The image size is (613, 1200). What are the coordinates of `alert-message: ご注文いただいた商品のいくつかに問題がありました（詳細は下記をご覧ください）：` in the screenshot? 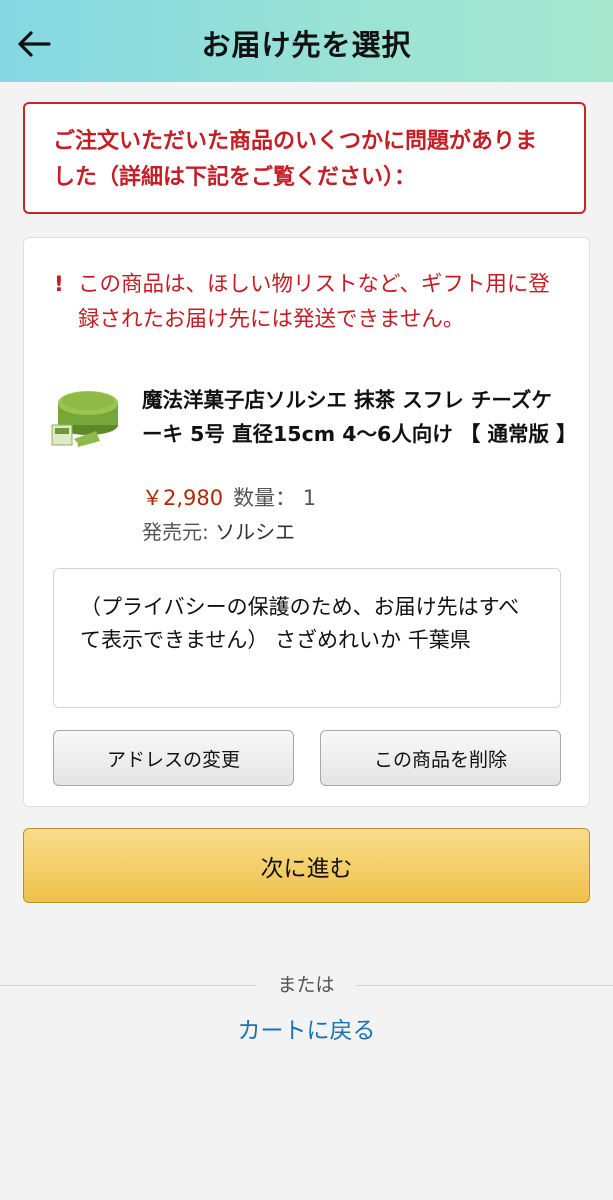 It's located at (295, 159).